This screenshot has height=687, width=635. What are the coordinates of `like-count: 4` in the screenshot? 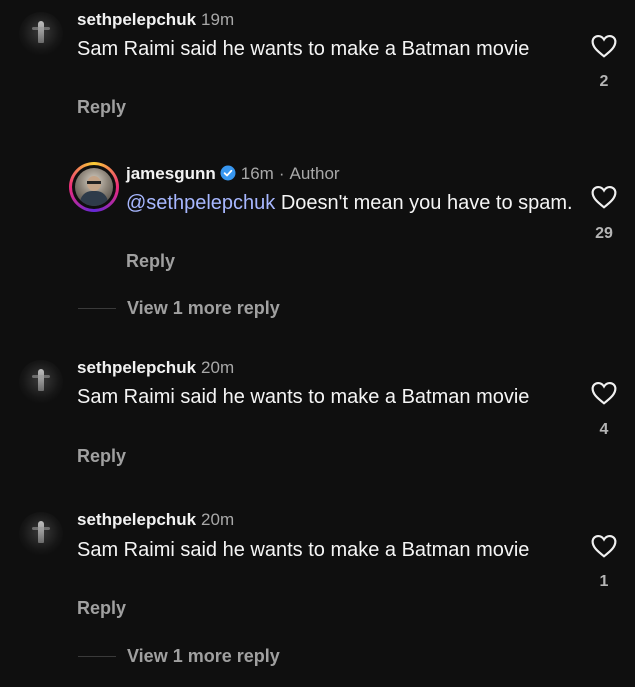 It's located at (604, 429).